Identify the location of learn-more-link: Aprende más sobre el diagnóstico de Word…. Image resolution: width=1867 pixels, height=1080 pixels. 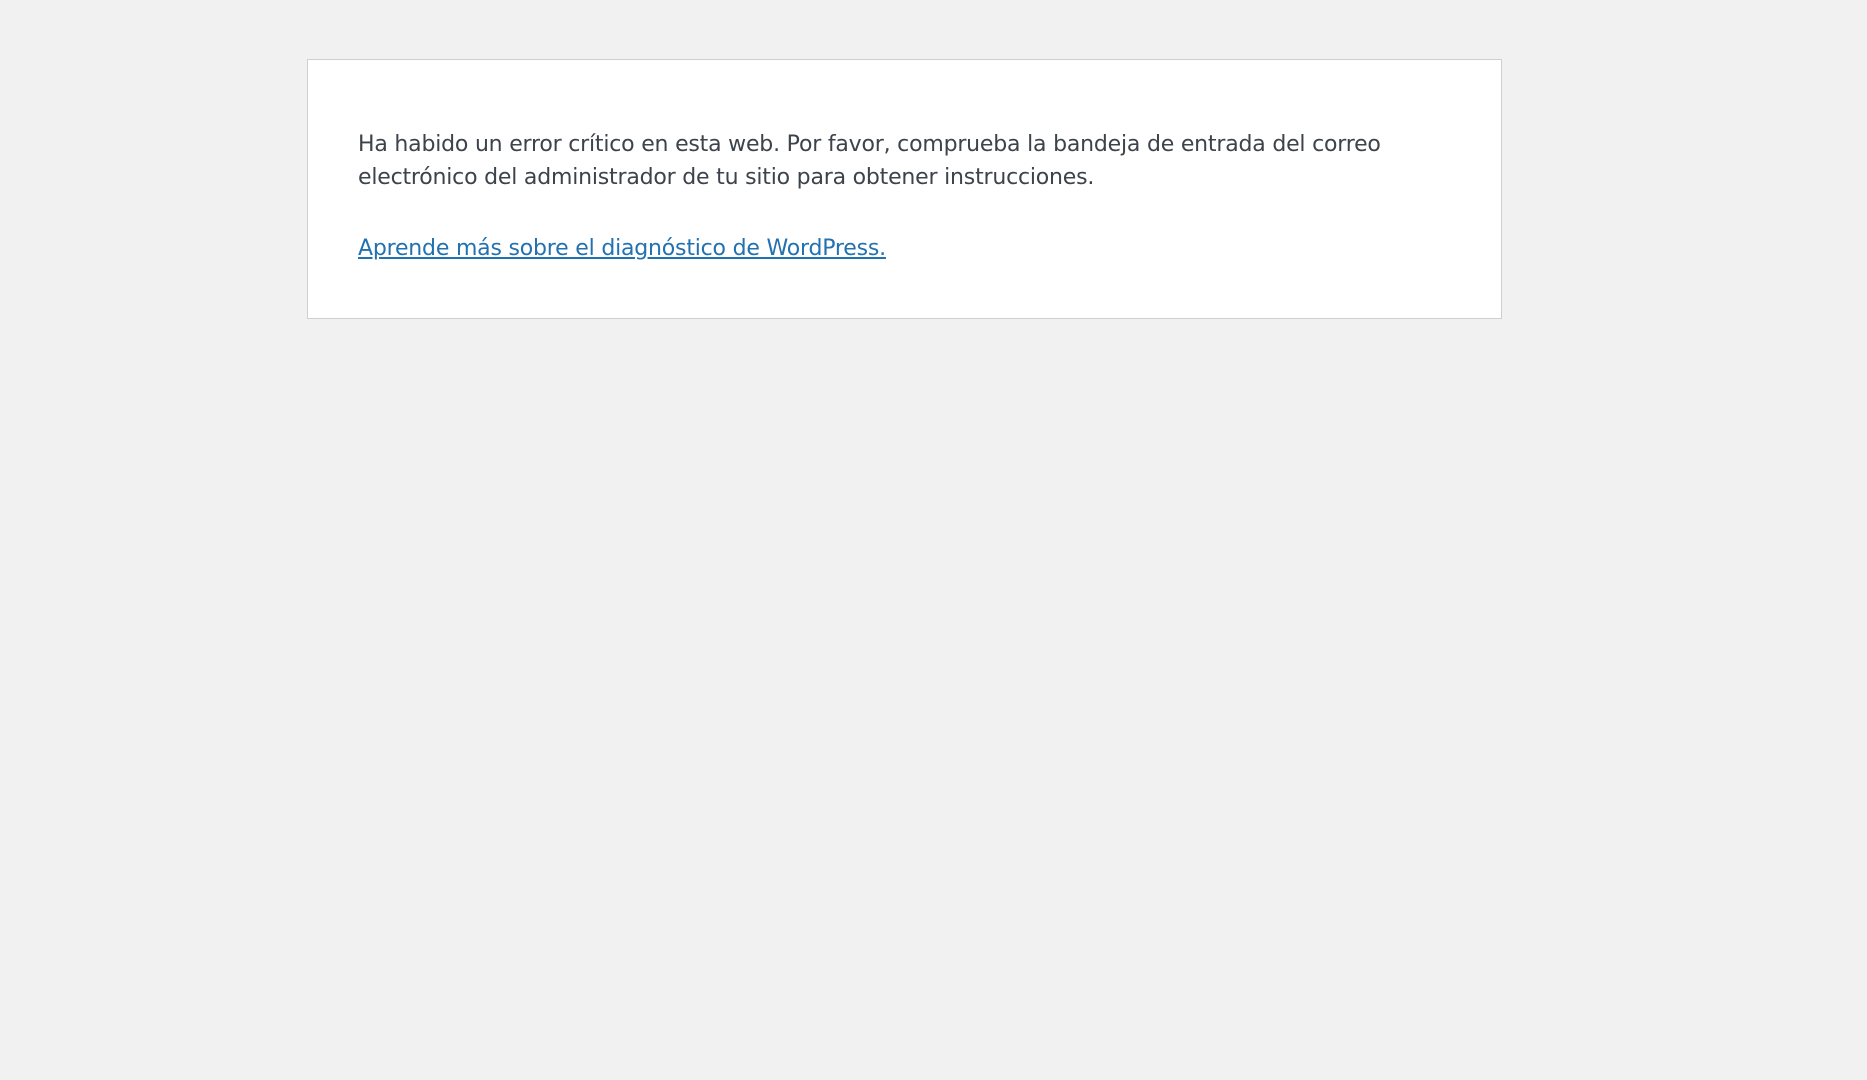
(622, 248).